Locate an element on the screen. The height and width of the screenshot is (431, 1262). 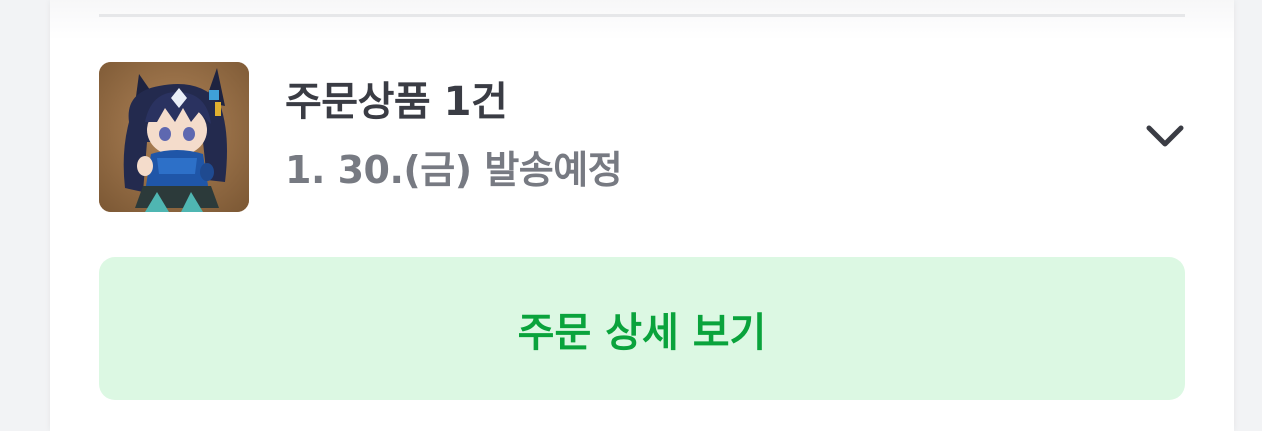
divider is located at coordinates (642, 15).